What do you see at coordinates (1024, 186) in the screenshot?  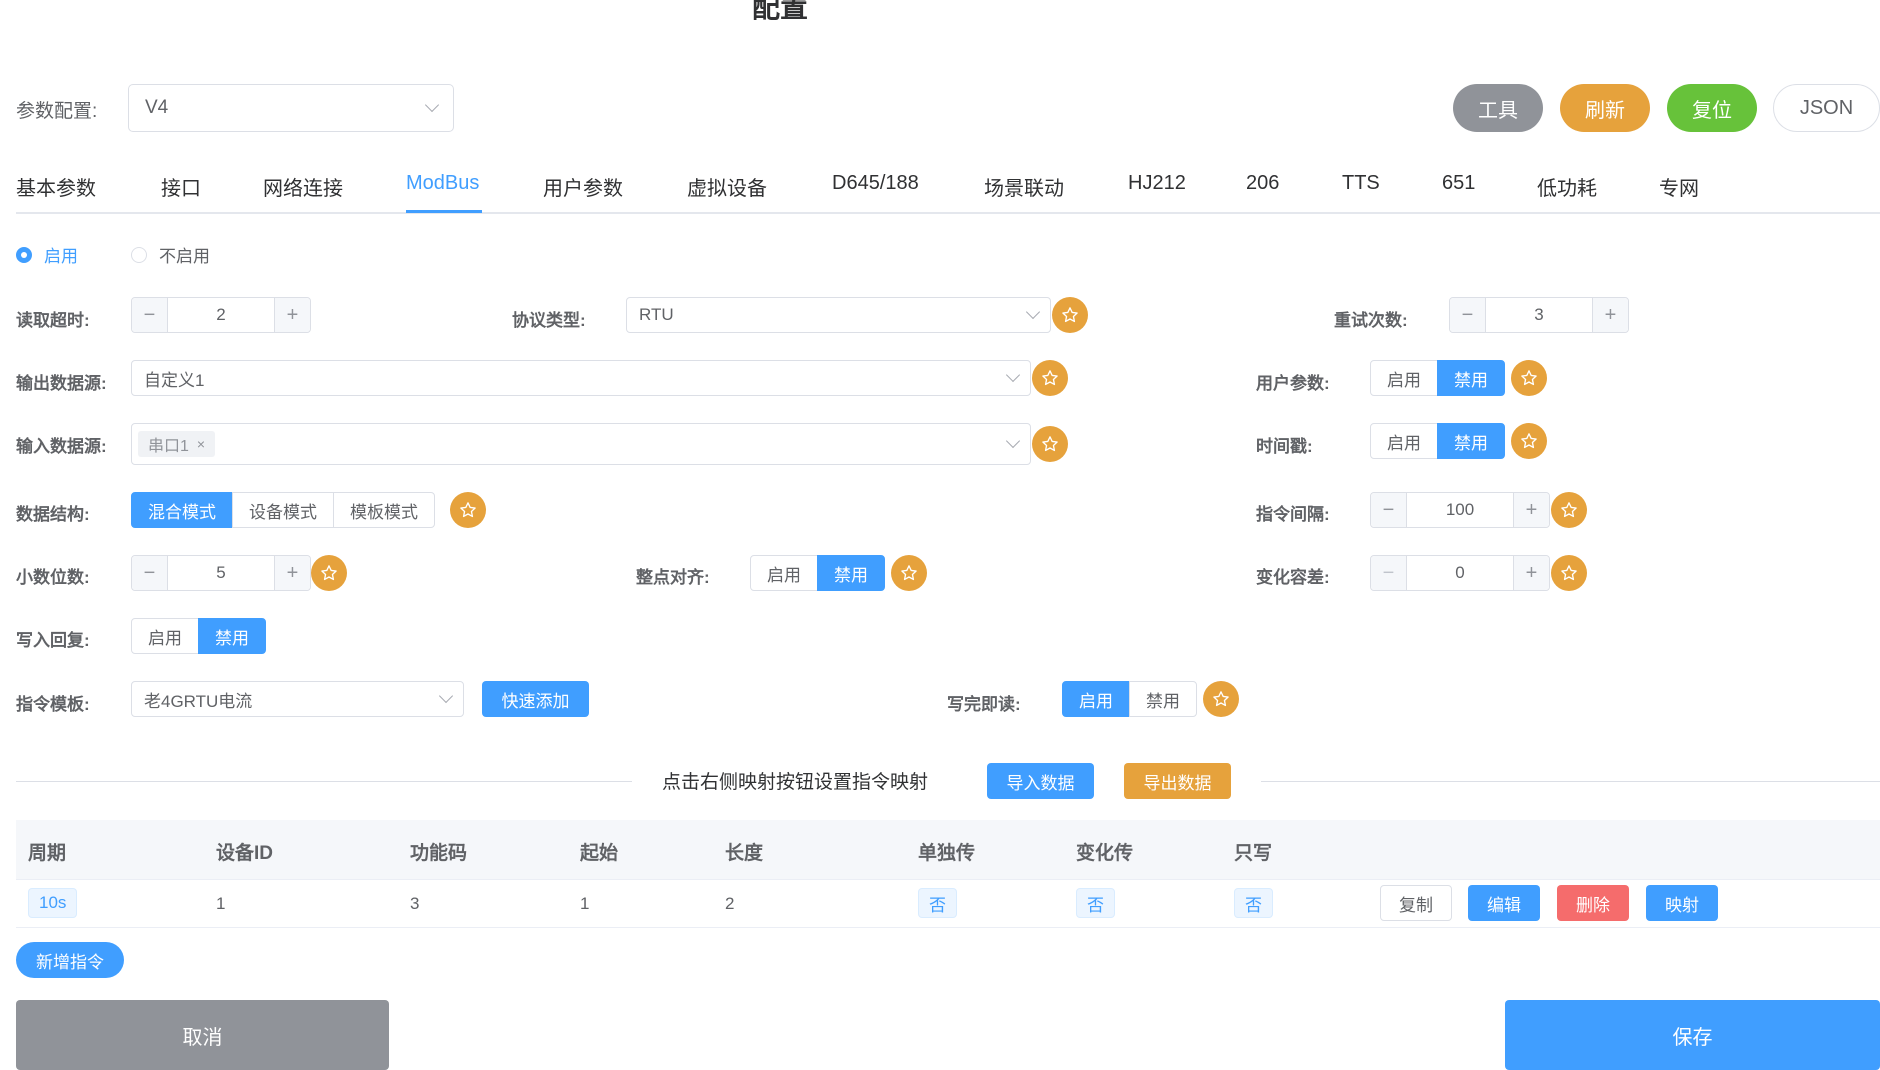 I see `tab-scene: 场景联动` at bounding box center [1024, 186].